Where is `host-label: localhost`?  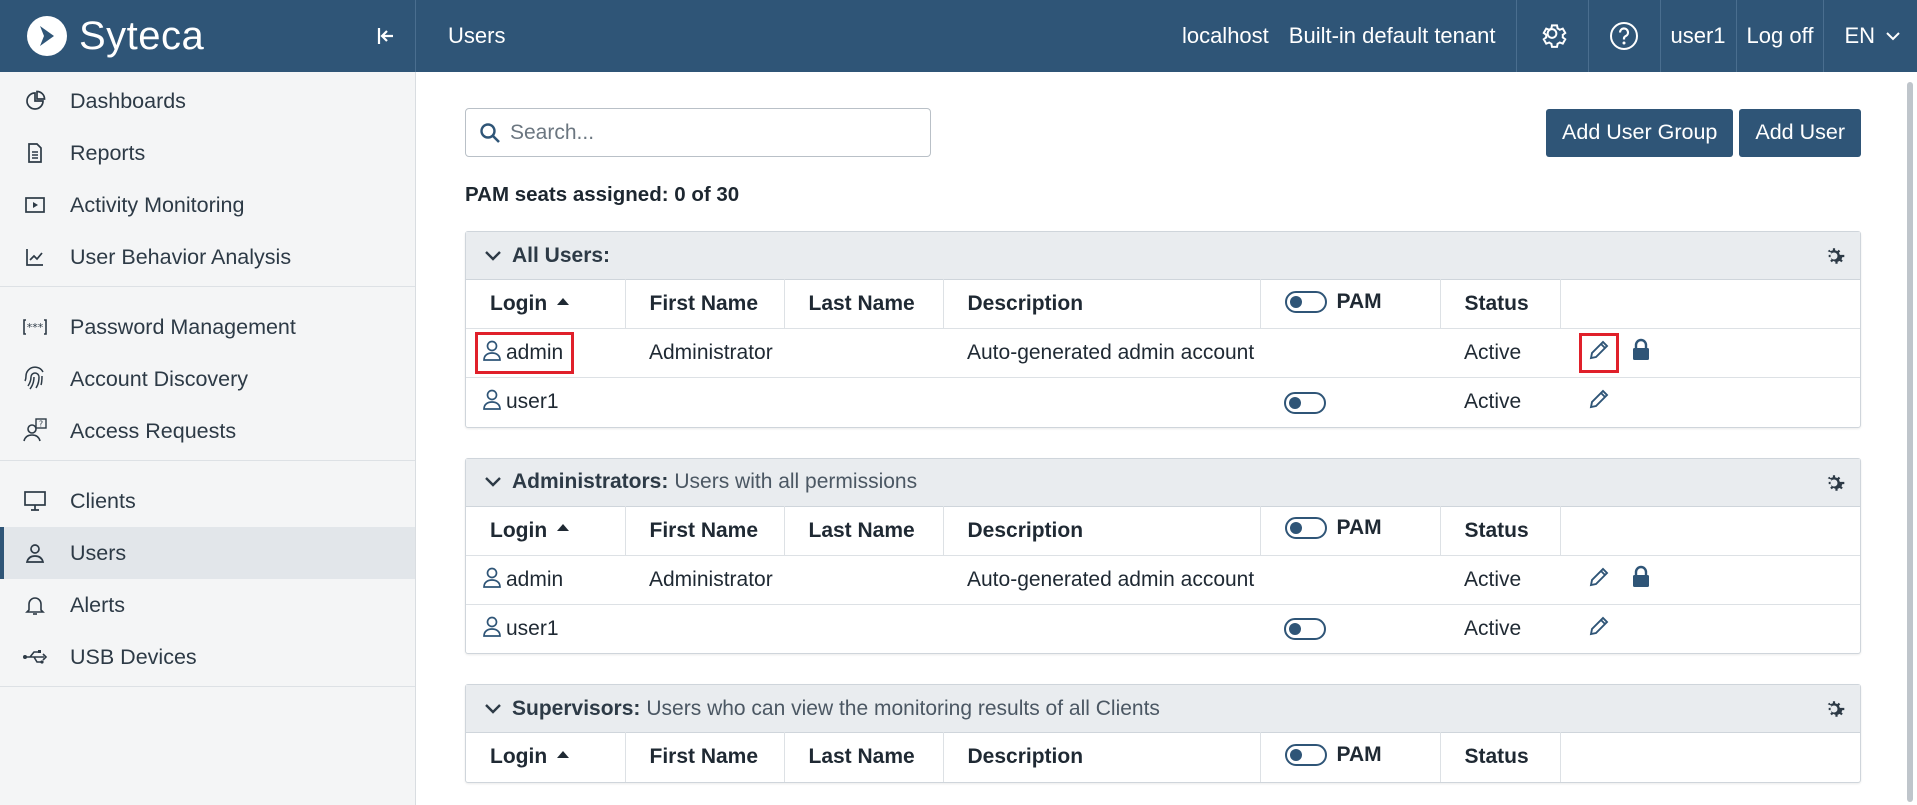 host-label: localhost is located at coordinates (1225, 35).